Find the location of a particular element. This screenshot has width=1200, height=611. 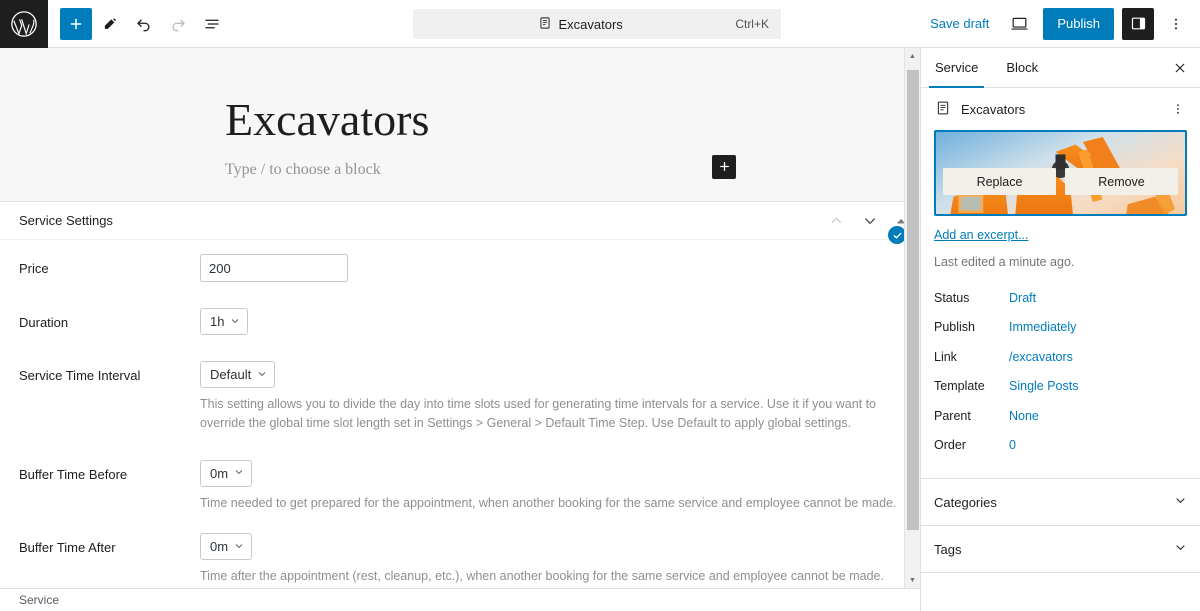

editor-scrollbar: ▲ ▼ is located at coordinates (912, 318).